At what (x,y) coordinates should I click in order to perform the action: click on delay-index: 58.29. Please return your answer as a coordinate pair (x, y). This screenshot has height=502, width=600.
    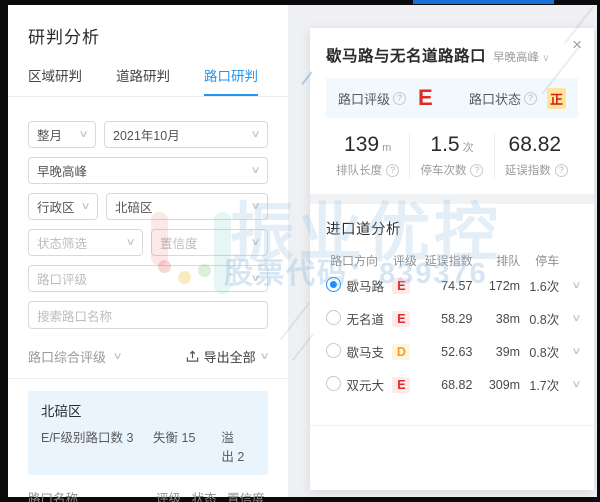
    Looking at the image, I should click on (457, 318).